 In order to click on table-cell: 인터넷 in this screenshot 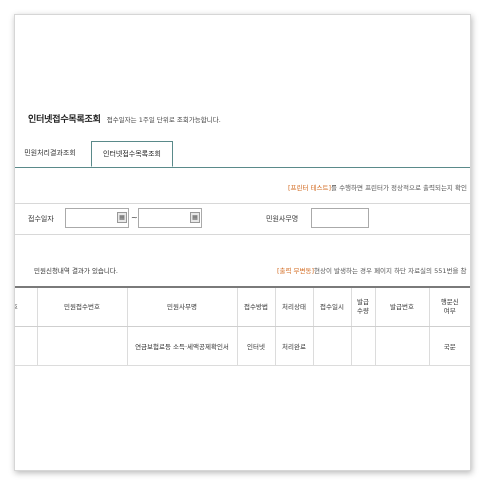, I will do `click(255, 346)`.